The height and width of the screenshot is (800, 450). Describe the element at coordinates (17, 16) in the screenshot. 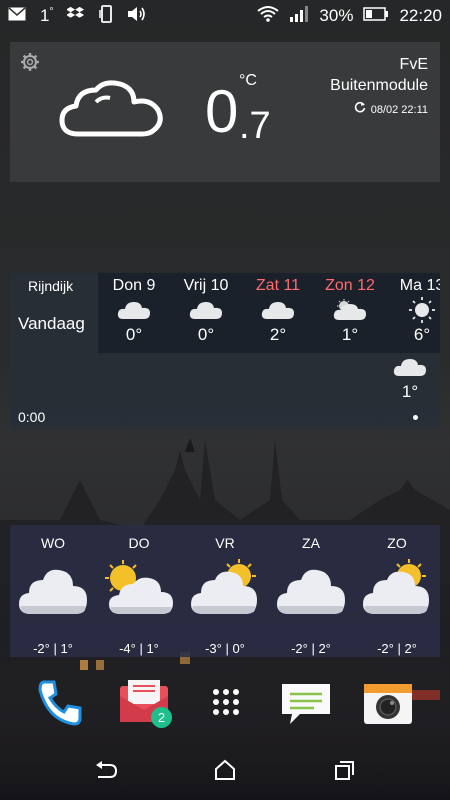

I see `mail-notification-icon` at that location.